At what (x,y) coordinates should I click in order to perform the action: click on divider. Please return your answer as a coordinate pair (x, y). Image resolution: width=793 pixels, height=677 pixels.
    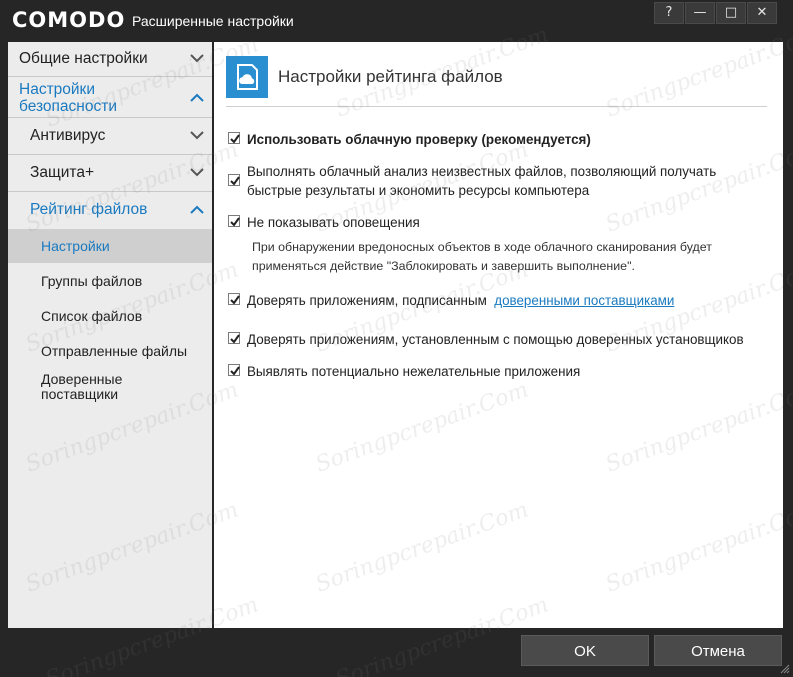
    Looking at the image, I should click on (496, 106).